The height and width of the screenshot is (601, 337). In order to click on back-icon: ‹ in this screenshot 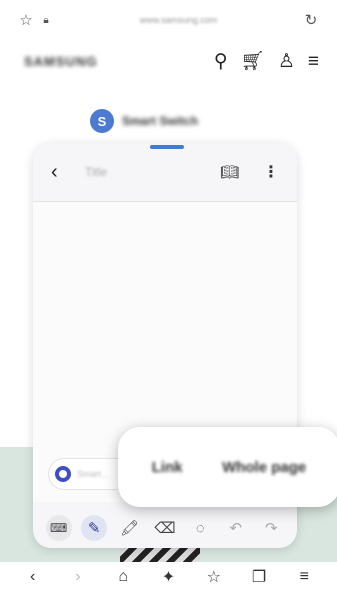, I will do `click(63, 172)`.